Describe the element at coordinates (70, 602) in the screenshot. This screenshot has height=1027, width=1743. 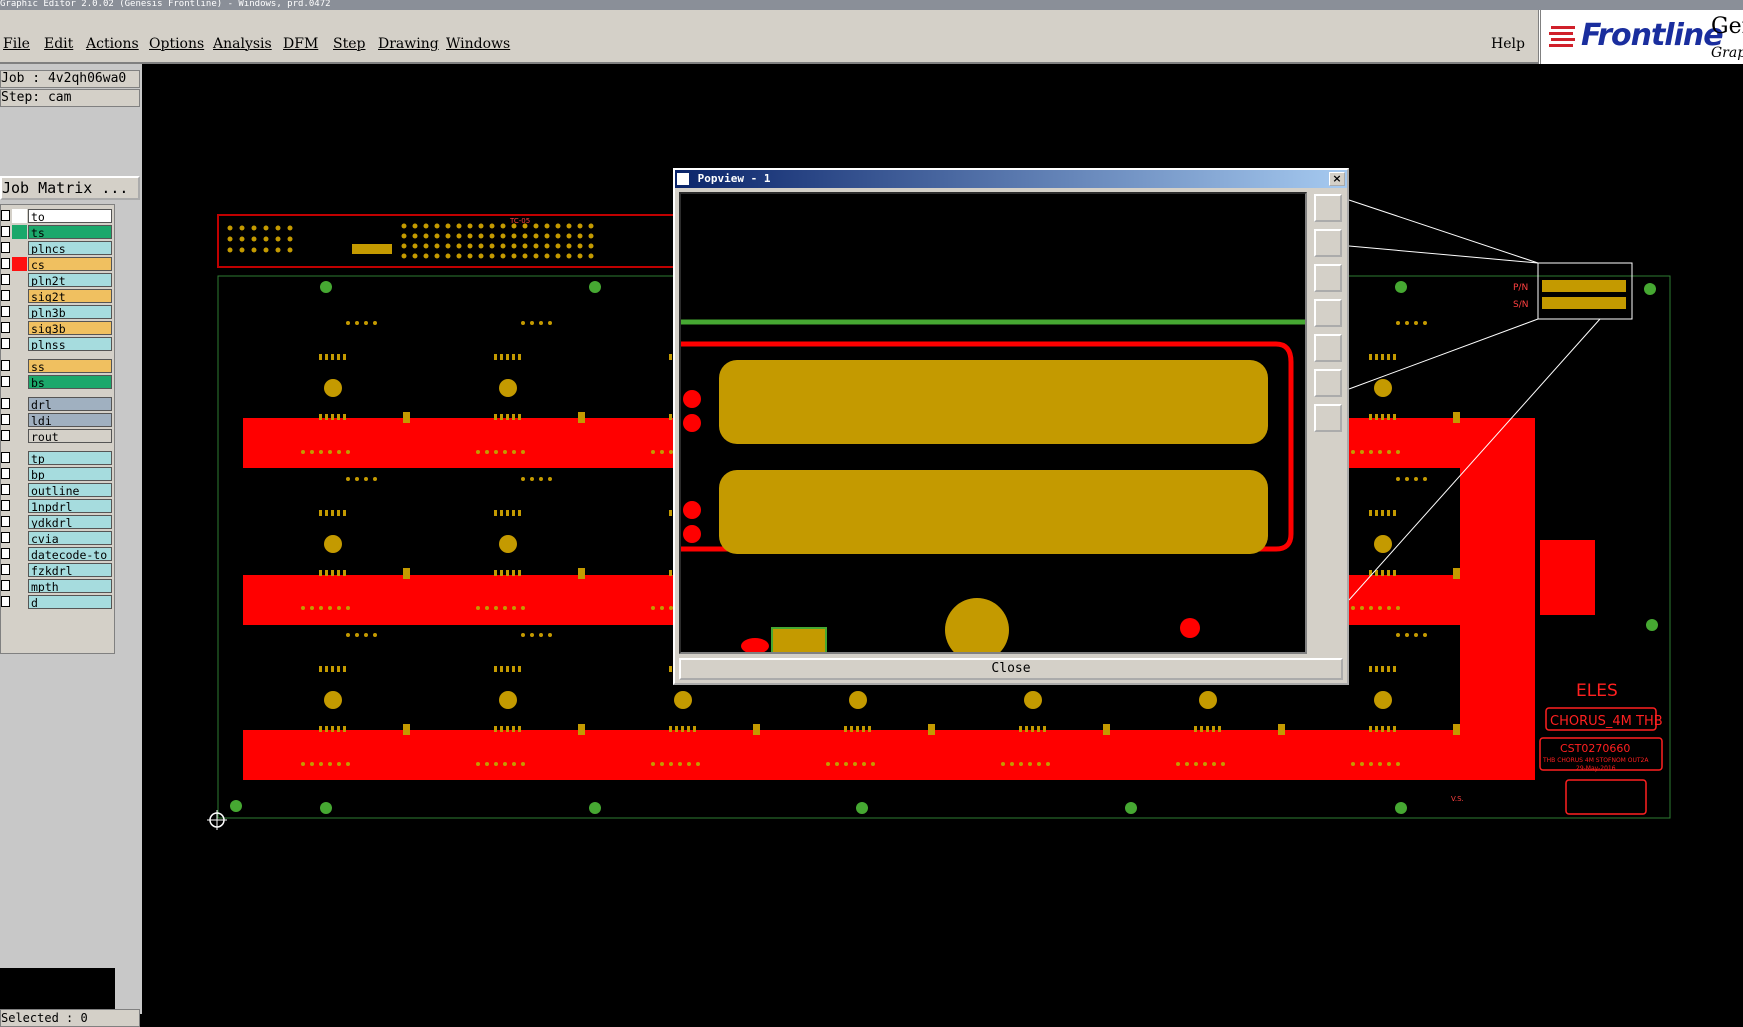
I see `layer-name: d` at that location.